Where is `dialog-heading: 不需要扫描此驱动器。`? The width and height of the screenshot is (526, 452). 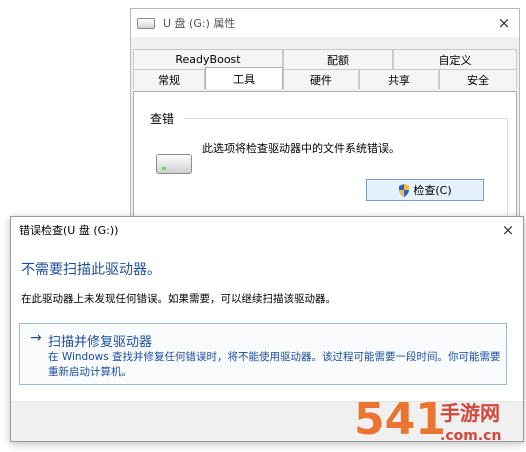 dialog-heading: 不需要扫描此驱动器。 is located at coordinates (91, 270).